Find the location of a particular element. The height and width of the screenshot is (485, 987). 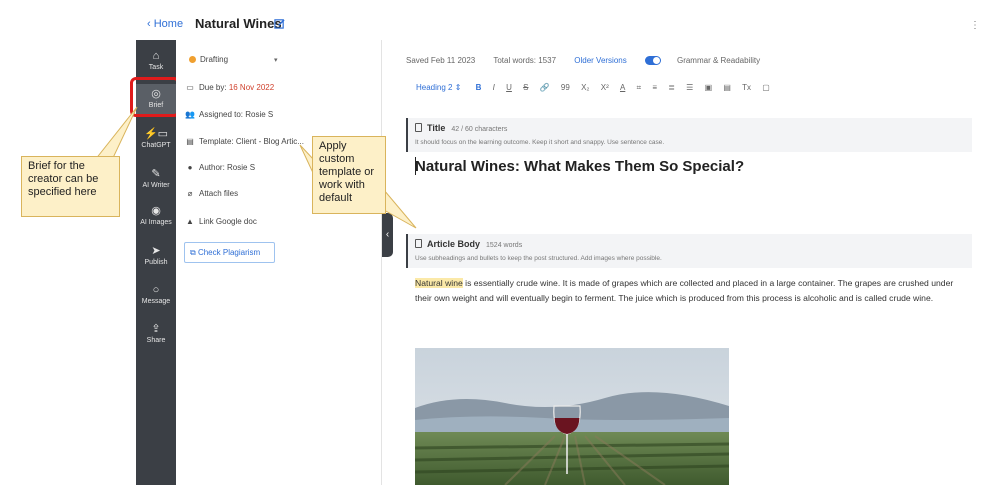

grammar-label: Grammar & Readability is located at coordinates (718, 60).